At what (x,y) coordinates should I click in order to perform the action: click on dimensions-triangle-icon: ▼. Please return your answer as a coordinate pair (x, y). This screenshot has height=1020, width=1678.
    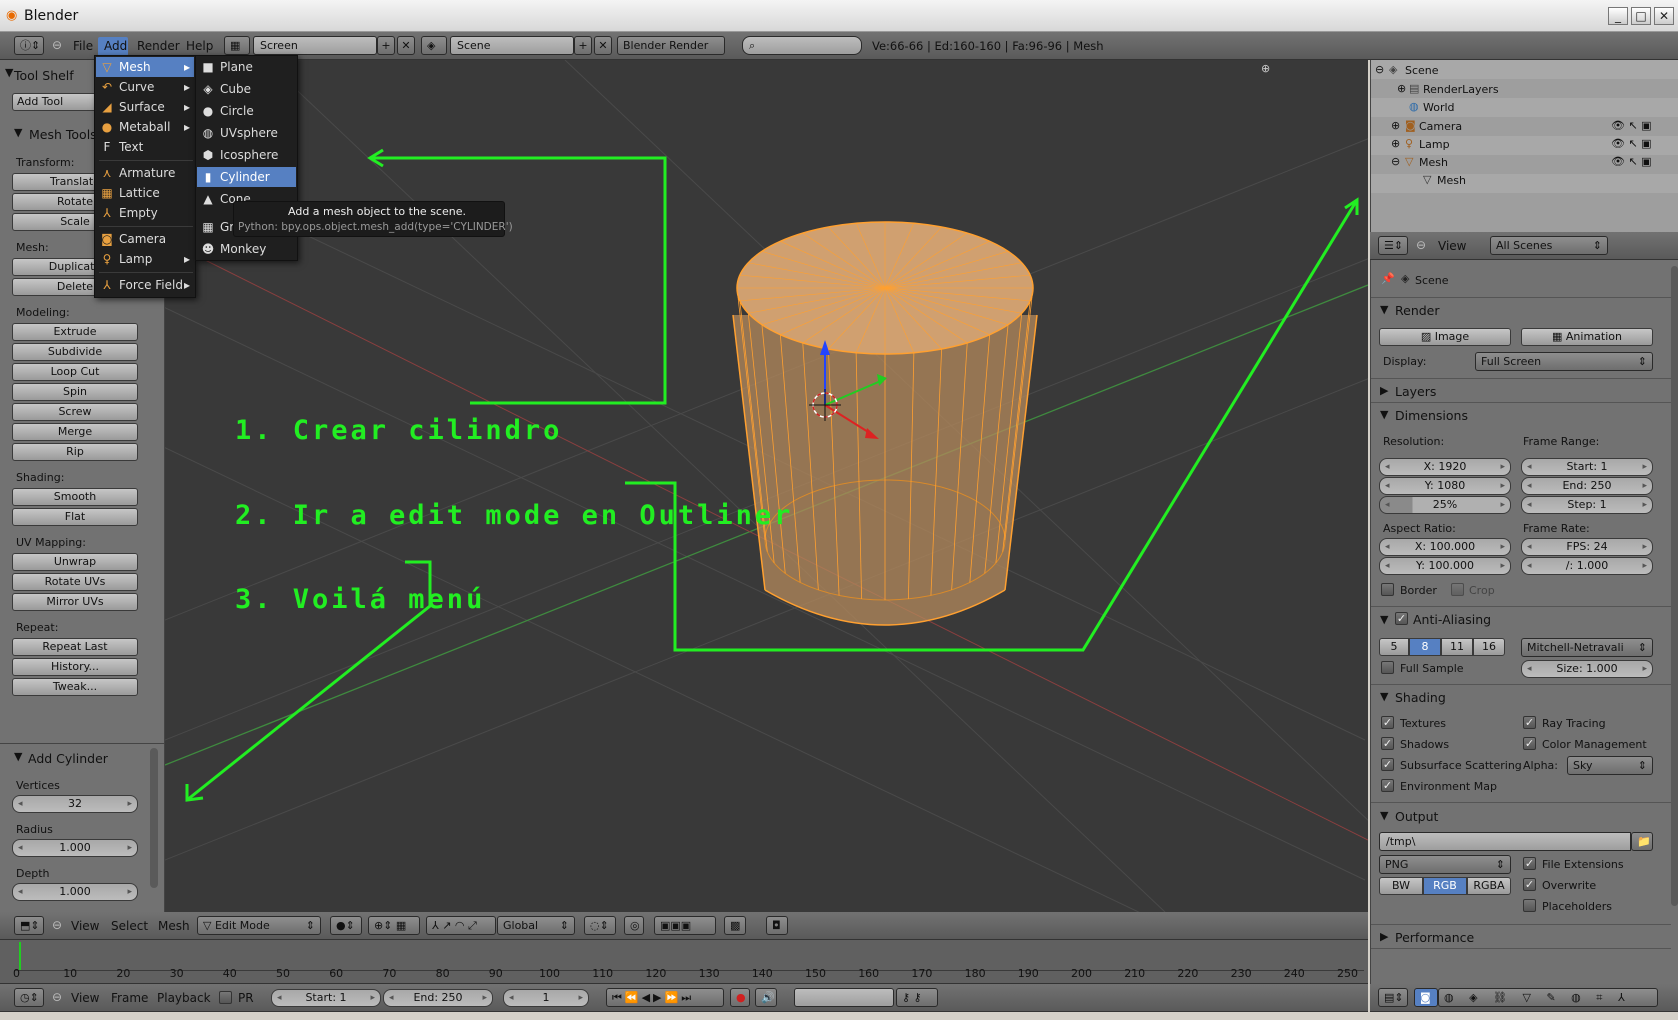
    Looking at the image, I should click on (1384, 414).